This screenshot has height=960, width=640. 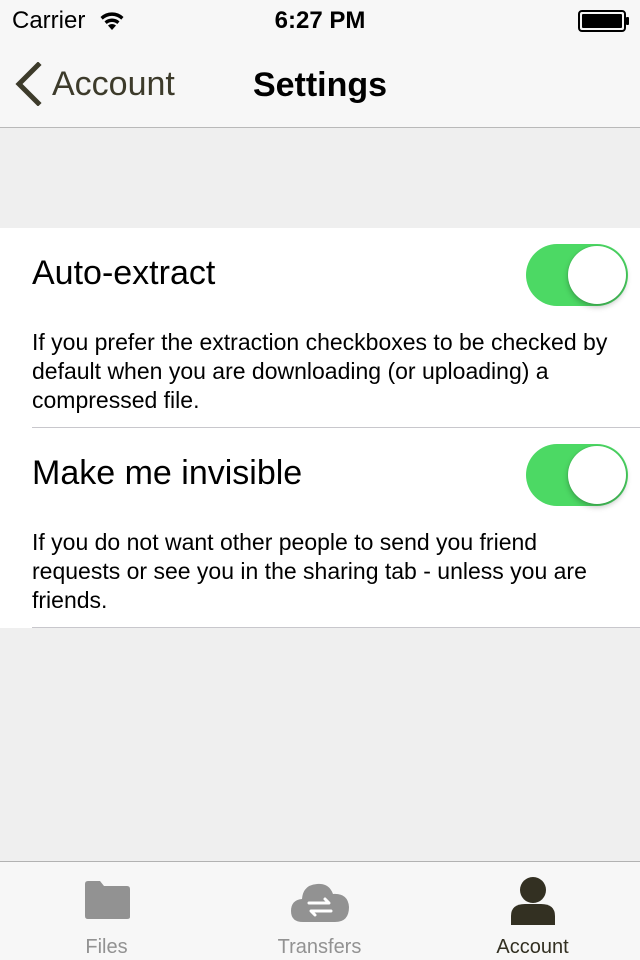 I want to click on tab-label: Account, so click(x=532, y=947).